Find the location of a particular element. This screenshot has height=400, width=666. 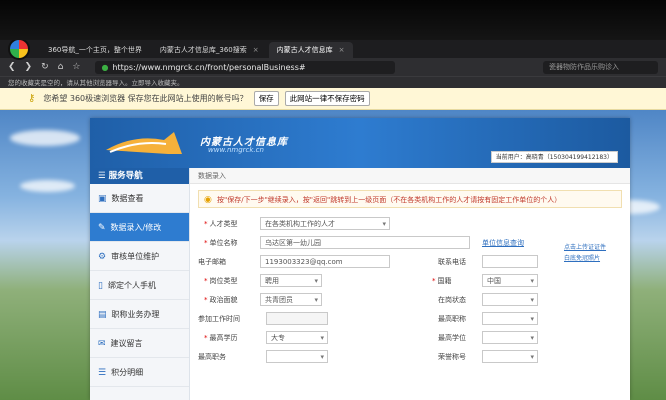

title-select is located at coordinates (510, 318).